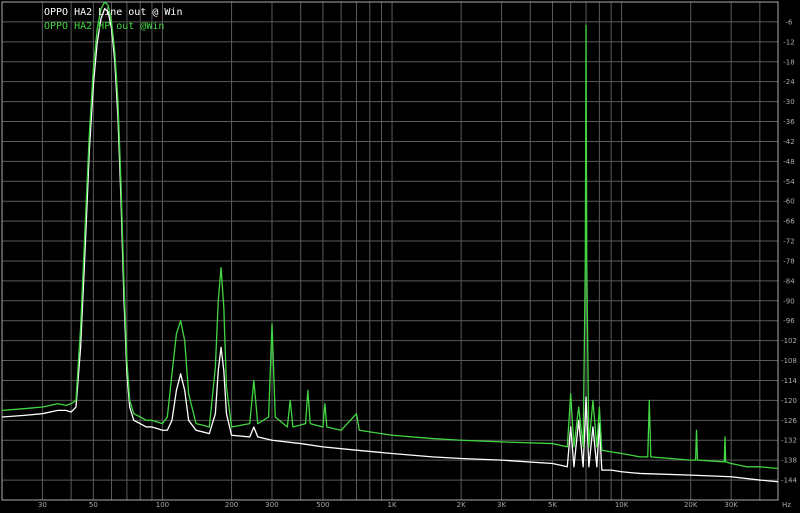 The image size is (800, 513). I want to click on y-tick-label: -66, so click(789, 222).